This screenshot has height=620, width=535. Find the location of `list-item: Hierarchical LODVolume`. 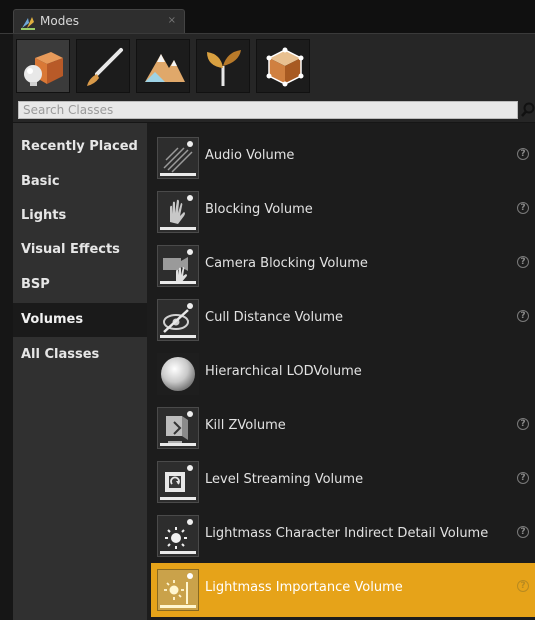

list-item: Hierarchical LODVolume is located at coordinates (341, 374).